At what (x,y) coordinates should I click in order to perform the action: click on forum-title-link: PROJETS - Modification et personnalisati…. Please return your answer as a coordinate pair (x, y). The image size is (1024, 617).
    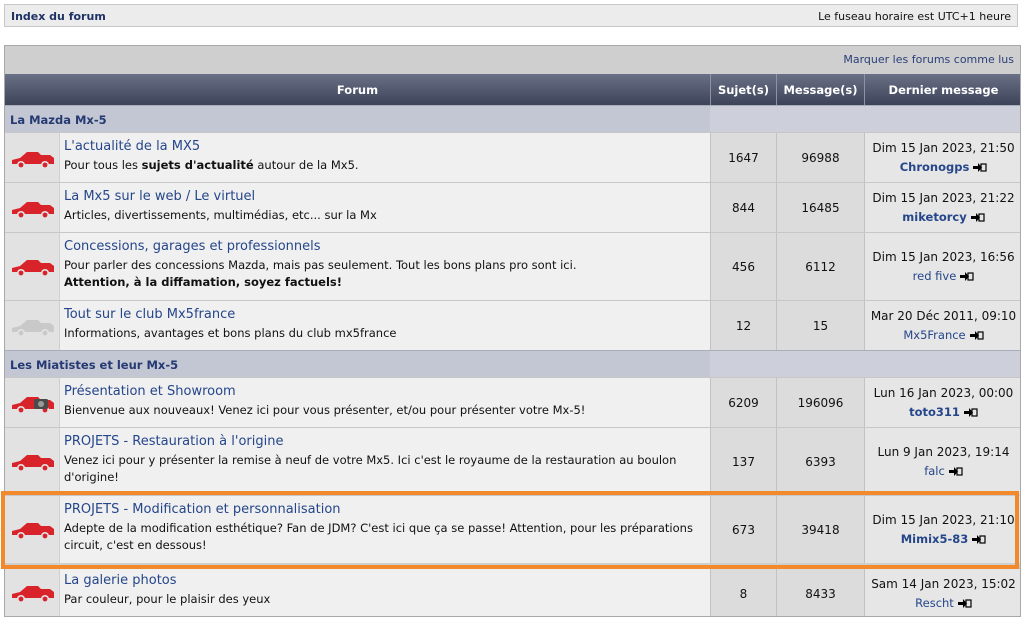
    Looking at the image, I should click on (202, 509).